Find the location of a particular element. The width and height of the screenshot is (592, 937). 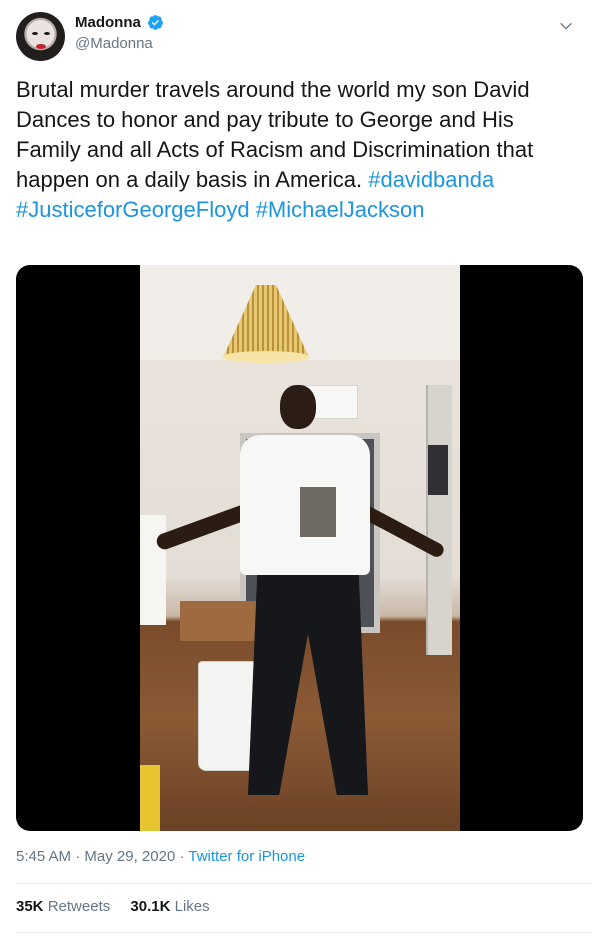

tweet-date: May 29, 2020 is located at coordinates (129, 856).